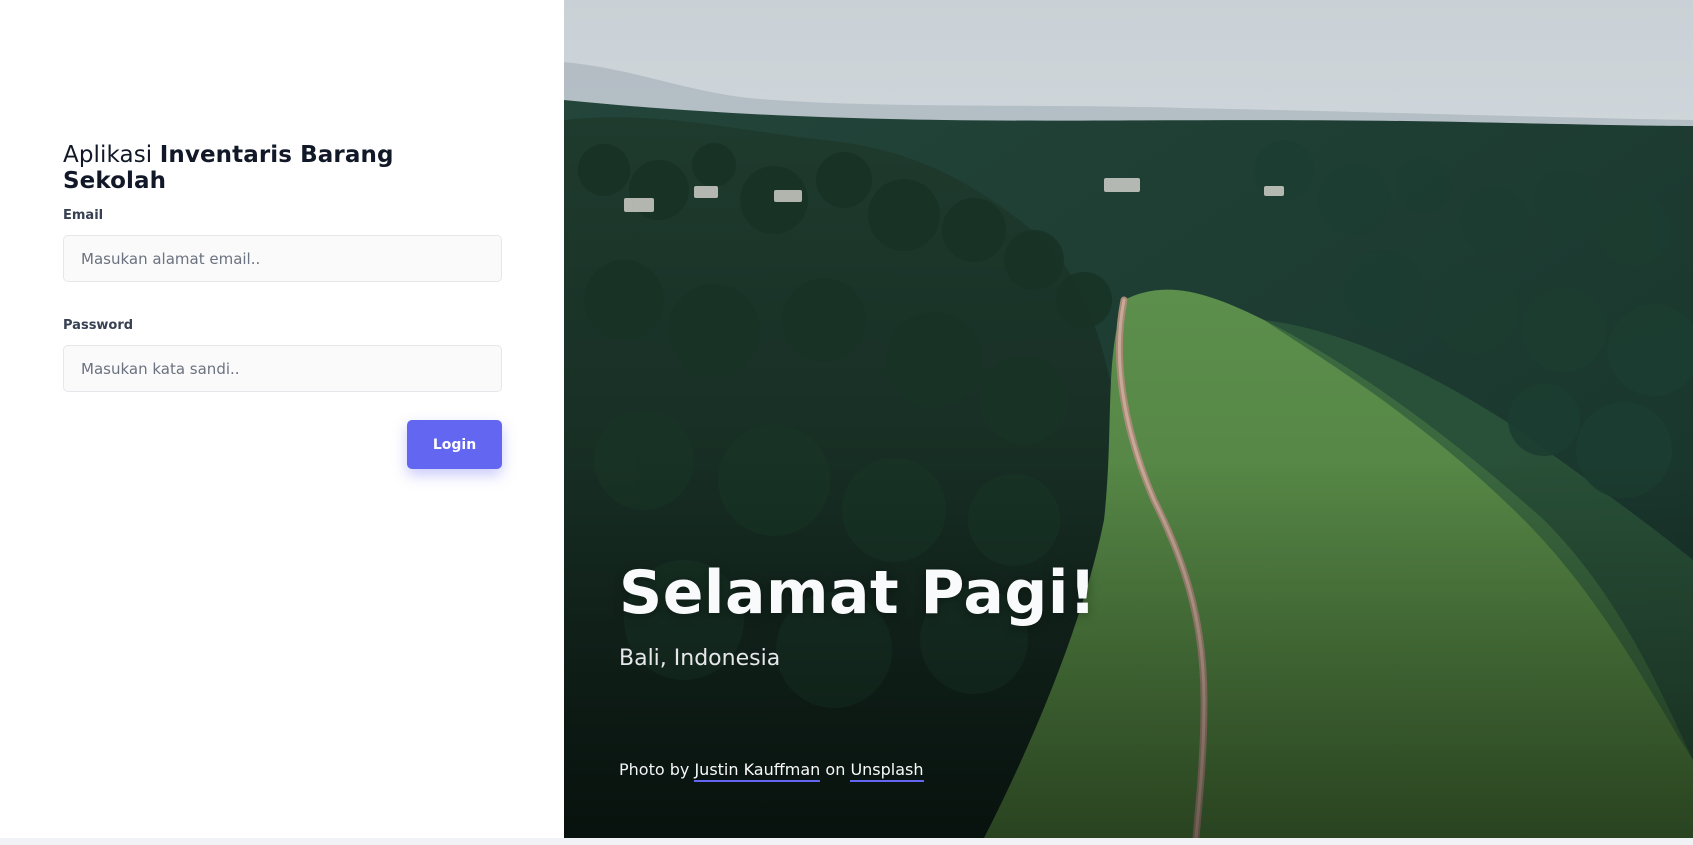 The width and height of the screenshot is (1693, 845). What do you see at coordinates (98, 325) in the screenshot?
I see `password-label: Password` at bounding box center [98, 325].